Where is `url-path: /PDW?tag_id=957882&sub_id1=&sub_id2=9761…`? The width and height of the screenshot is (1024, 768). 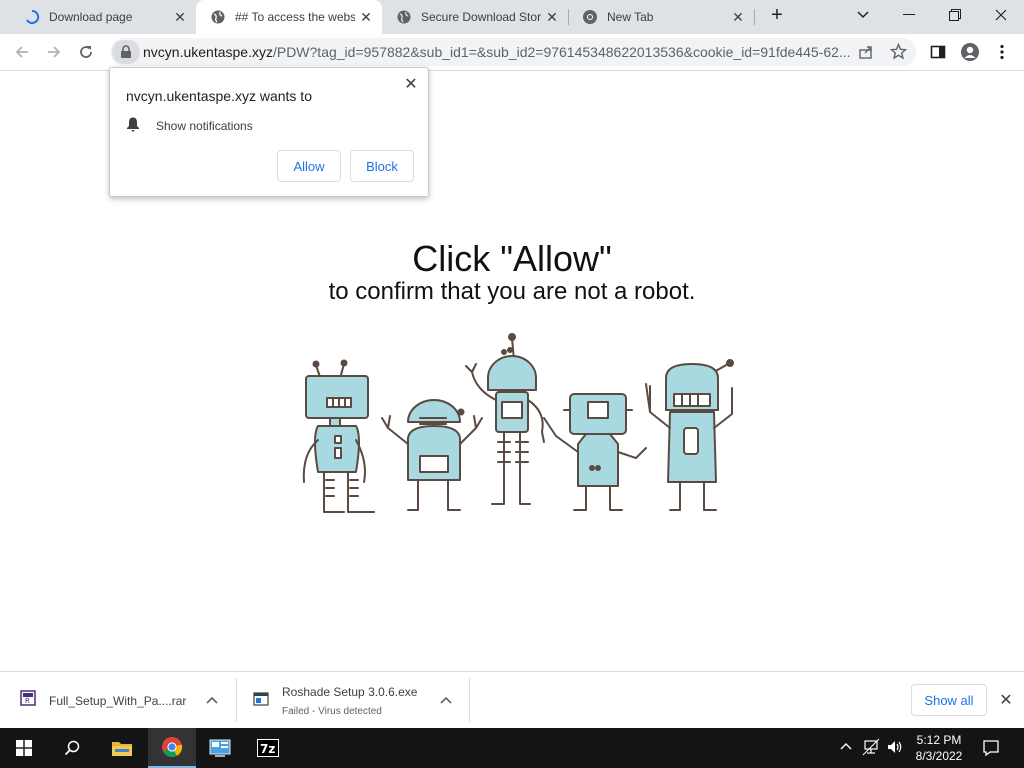 url-path: /PDW?tag_id=957882&sub_id1=&sub_id2=9761… is located at coordinates (561, 52).